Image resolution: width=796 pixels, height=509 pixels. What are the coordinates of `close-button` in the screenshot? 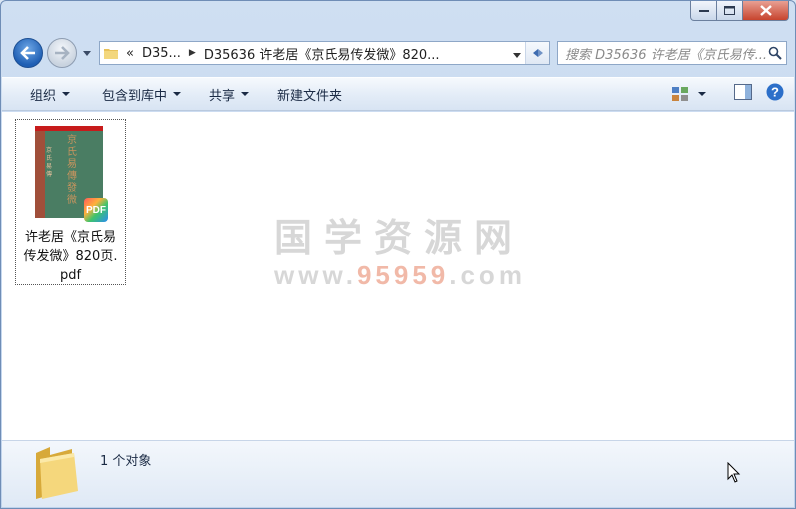 It's located at (766, 11).